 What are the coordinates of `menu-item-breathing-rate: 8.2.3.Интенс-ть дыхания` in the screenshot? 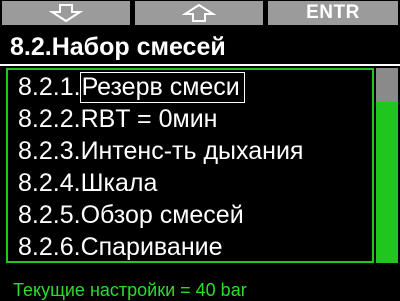 It's located at (160, 151).